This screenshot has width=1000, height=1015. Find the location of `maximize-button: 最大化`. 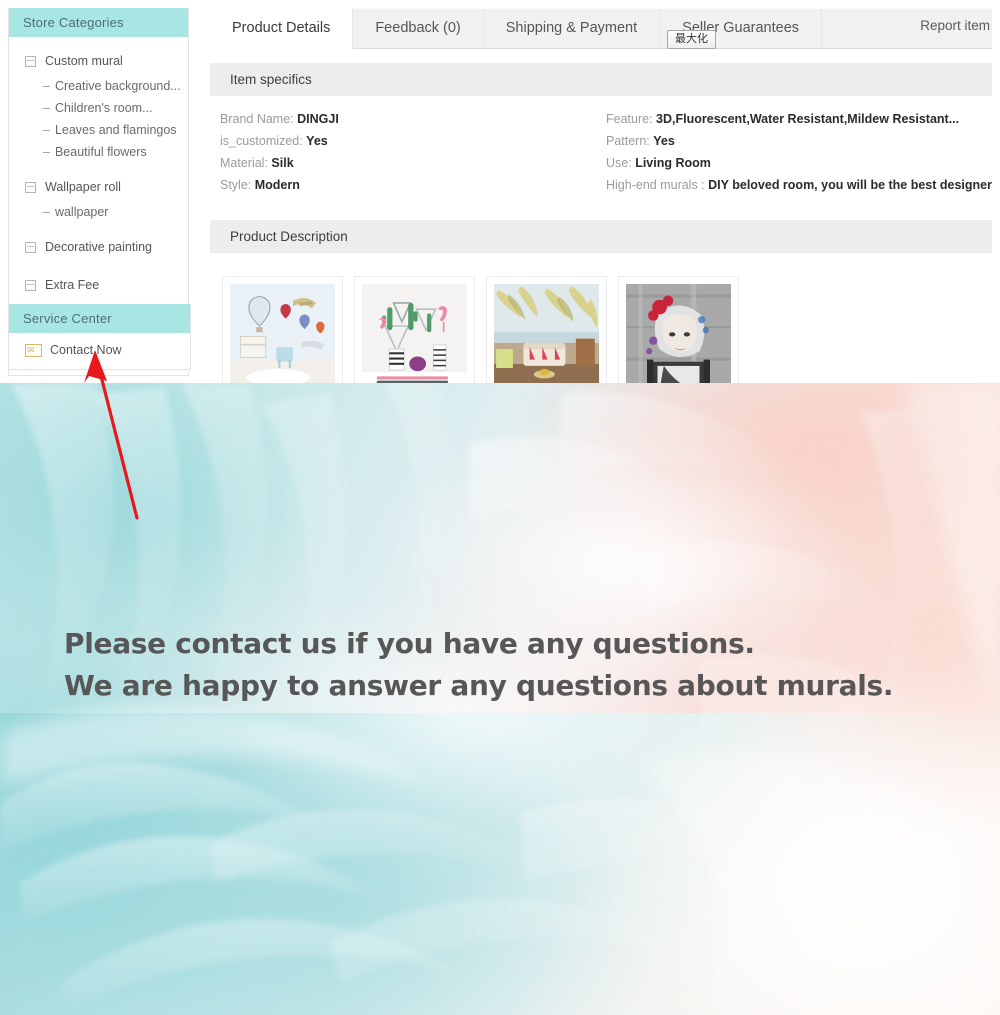

maximize-button: 最大化 is located at coordinates (691, 39).